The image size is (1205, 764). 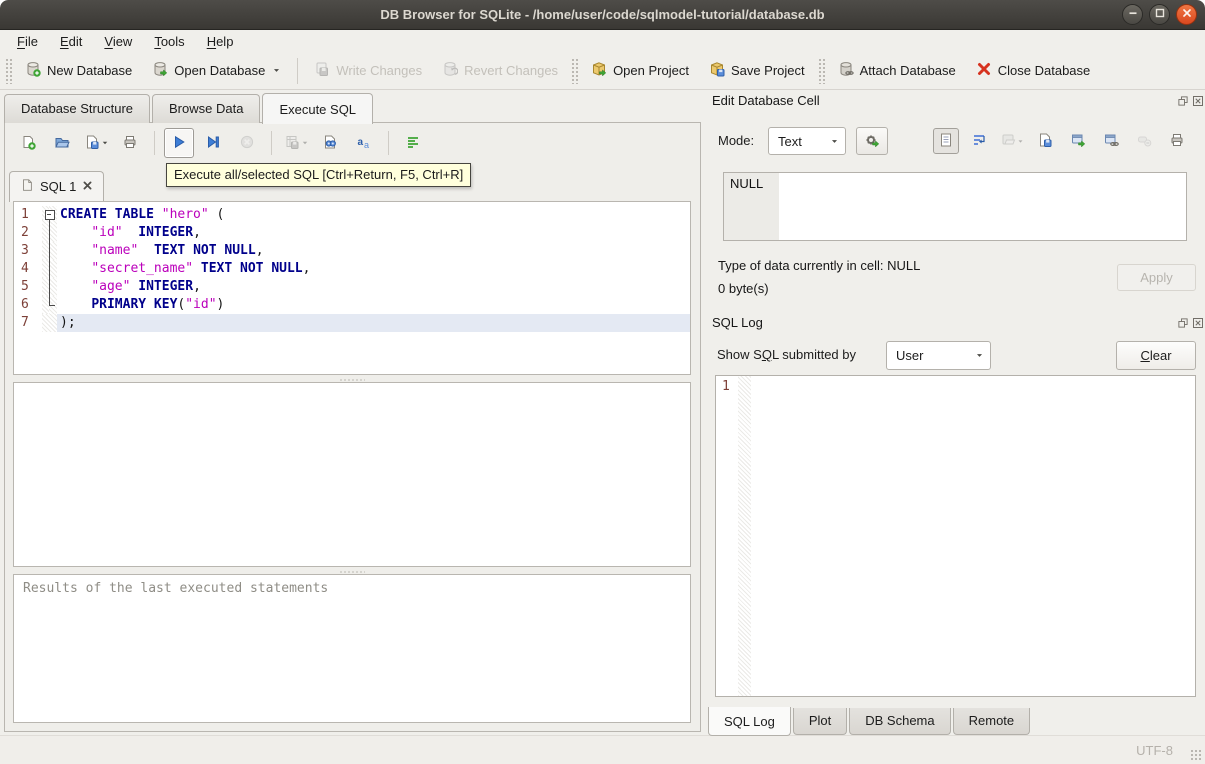 I want to click on open-database-button: Open Database, so click(x=216, y=70).